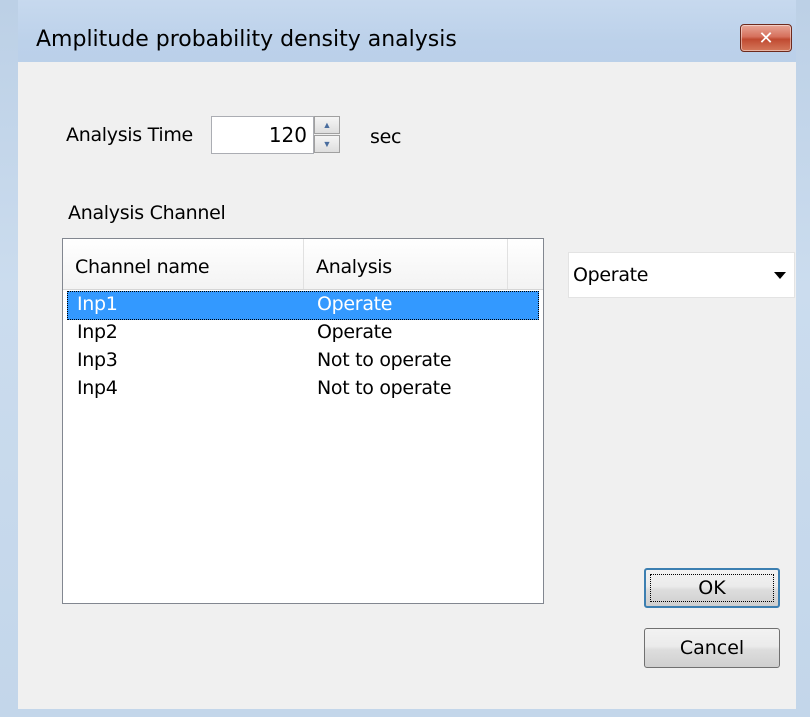  What do you see at coordinates (303, 389) in the screenshot?
I see `table-row: Inp4 Not to operate` at bounding box center [303, 389].